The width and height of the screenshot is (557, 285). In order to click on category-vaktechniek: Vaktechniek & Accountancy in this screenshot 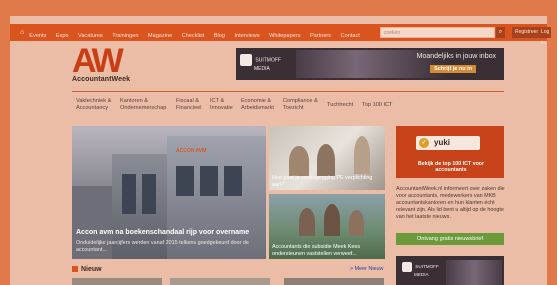, I will do `click(93, 105)`.